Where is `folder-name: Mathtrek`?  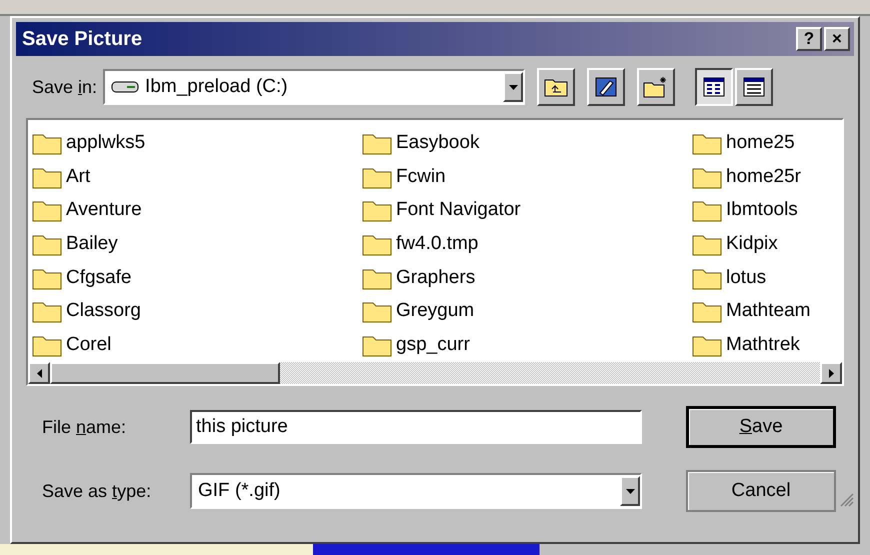
folder-name: Mathtrek is located at coordinates (763, 345).